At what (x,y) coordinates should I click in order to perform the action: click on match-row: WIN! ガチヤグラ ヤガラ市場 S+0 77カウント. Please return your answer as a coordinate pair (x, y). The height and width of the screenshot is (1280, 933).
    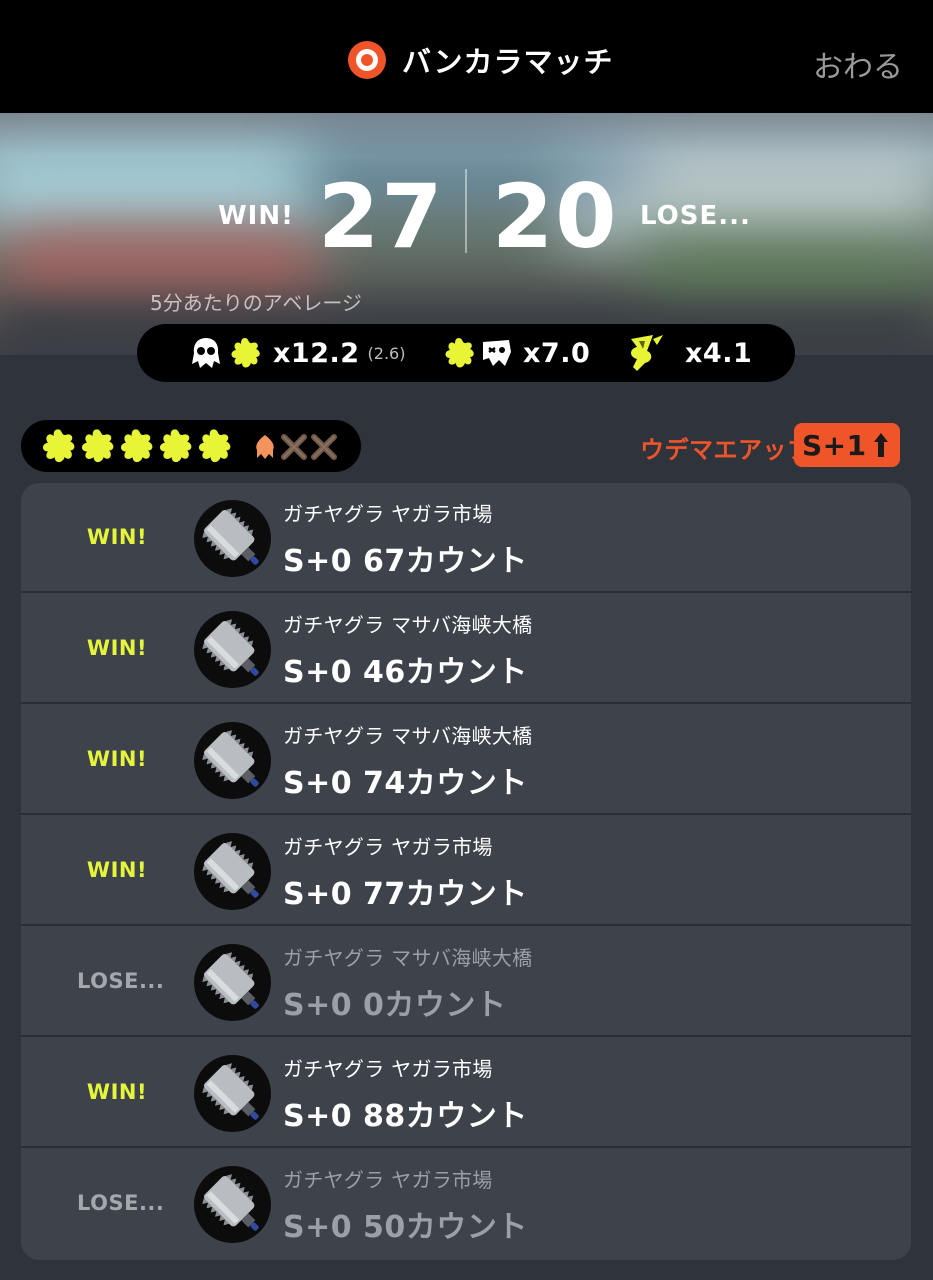
    Looking at the image, I should click on (466, 871).